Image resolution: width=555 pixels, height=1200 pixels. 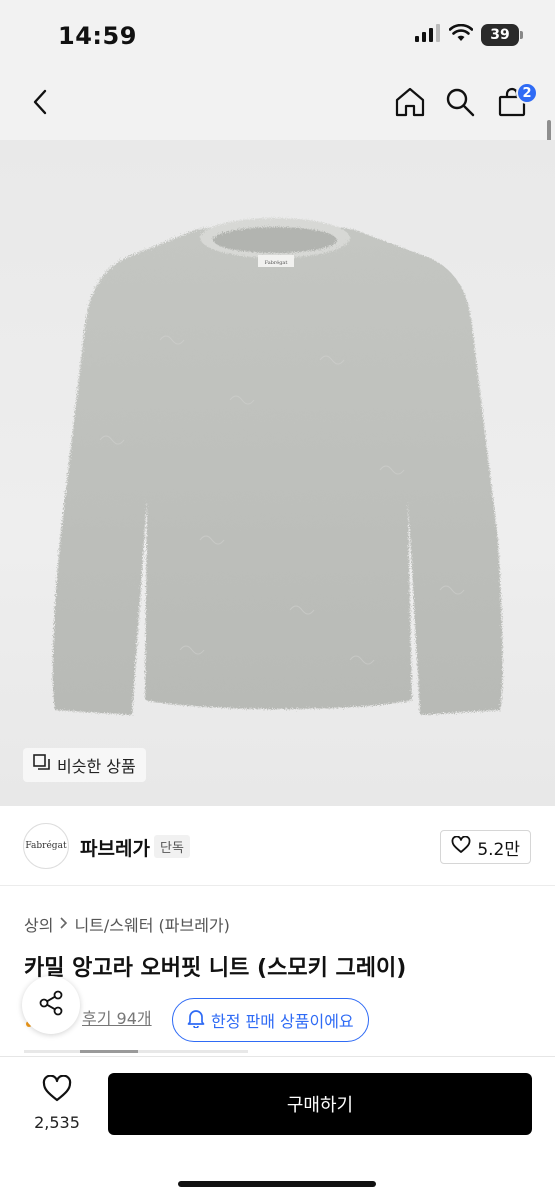 I want to click on home-indicator, so click(x=277, y=1184).